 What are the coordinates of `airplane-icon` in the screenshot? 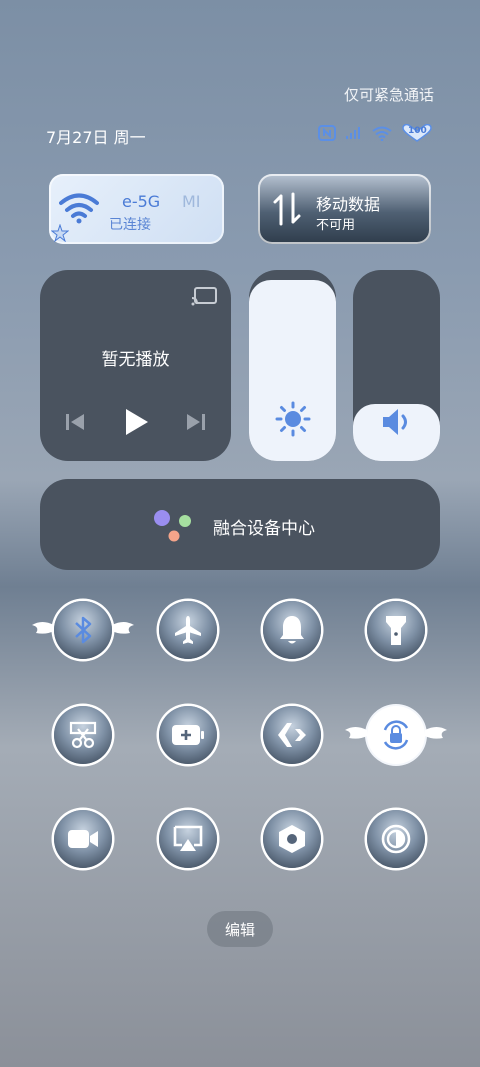 It's located at (188, 630).